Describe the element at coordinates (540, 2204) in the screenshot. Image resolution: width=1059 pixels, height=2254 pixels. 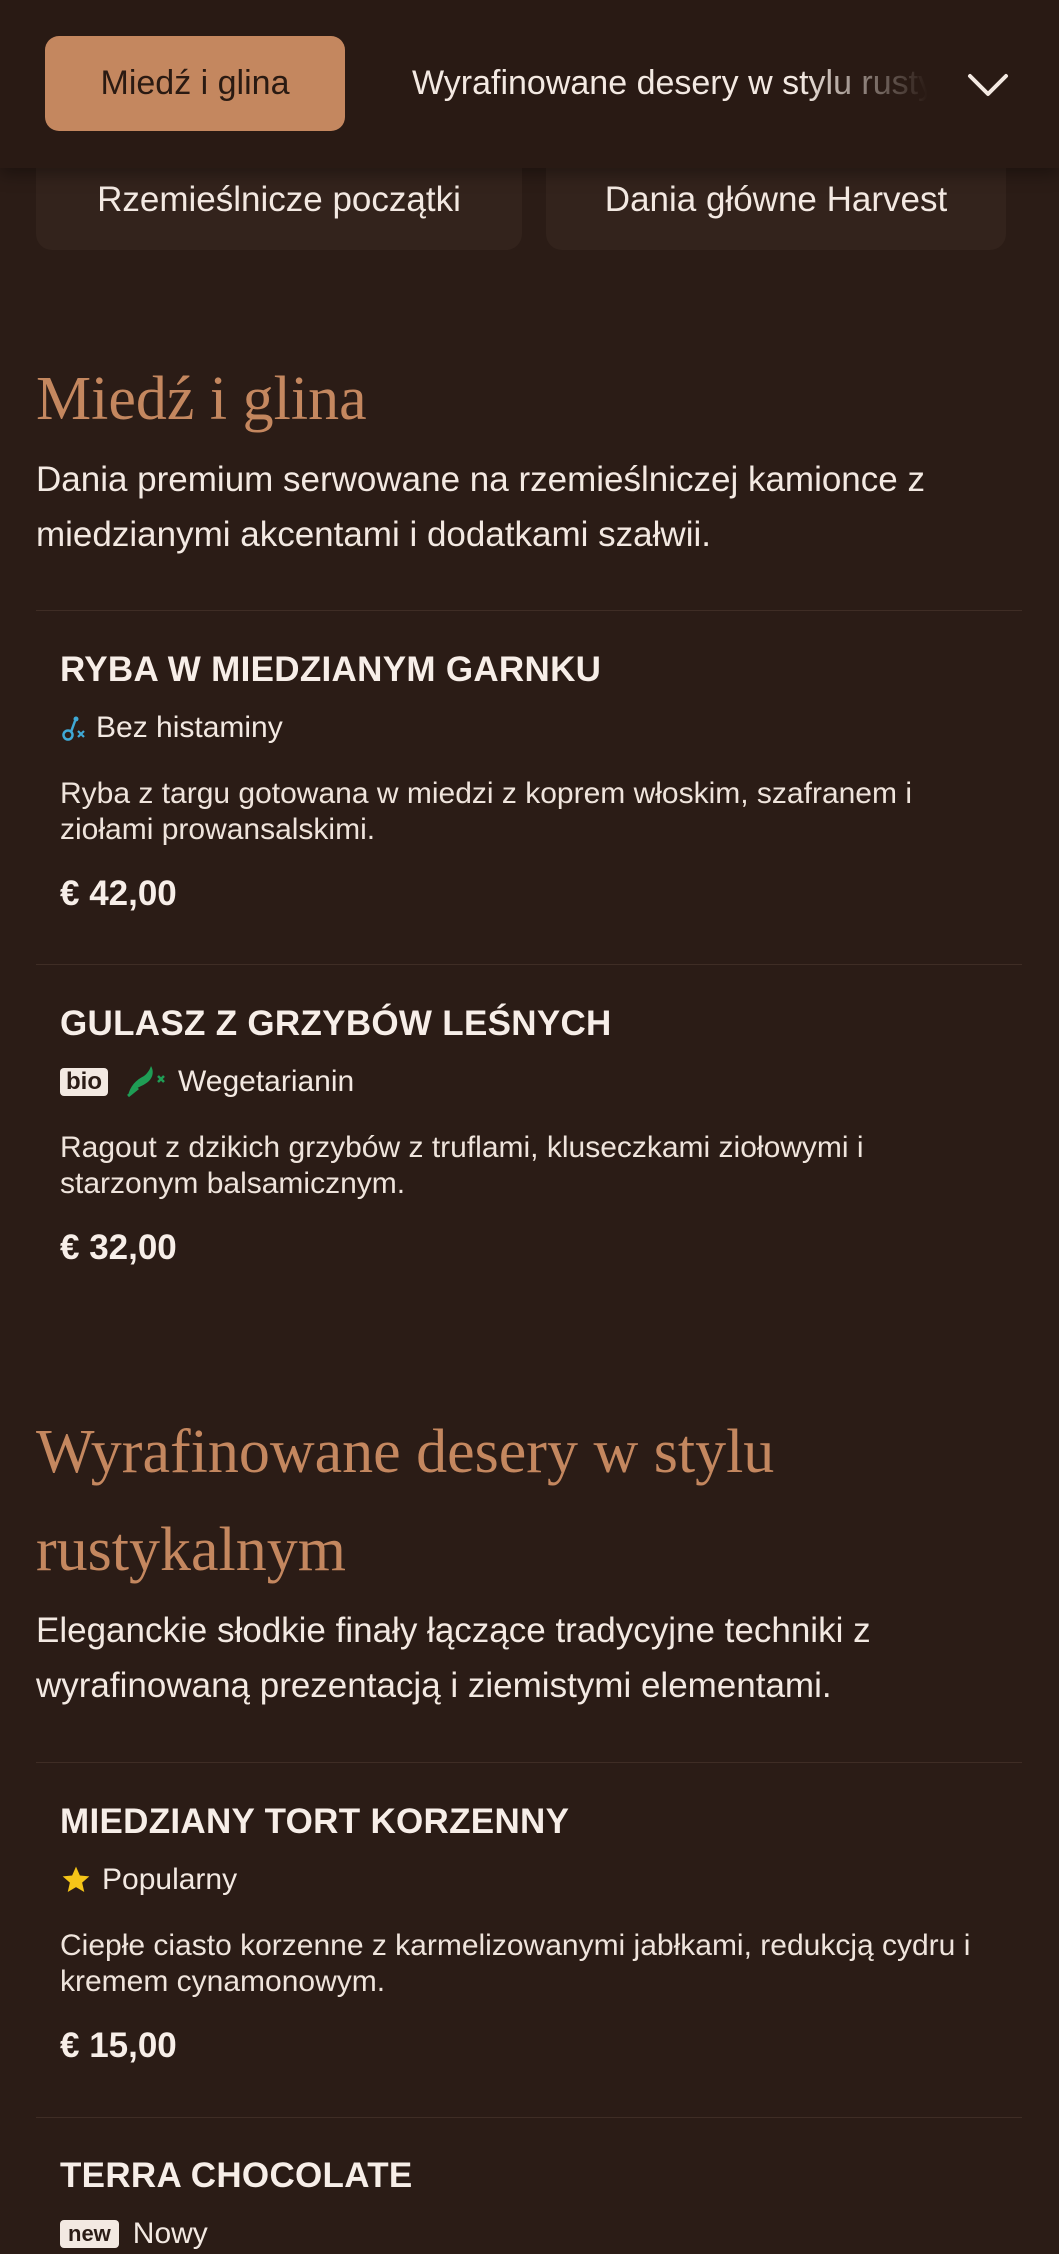
I see `menu-item: TERRA CHOCOLATE new Nowy` at that location.